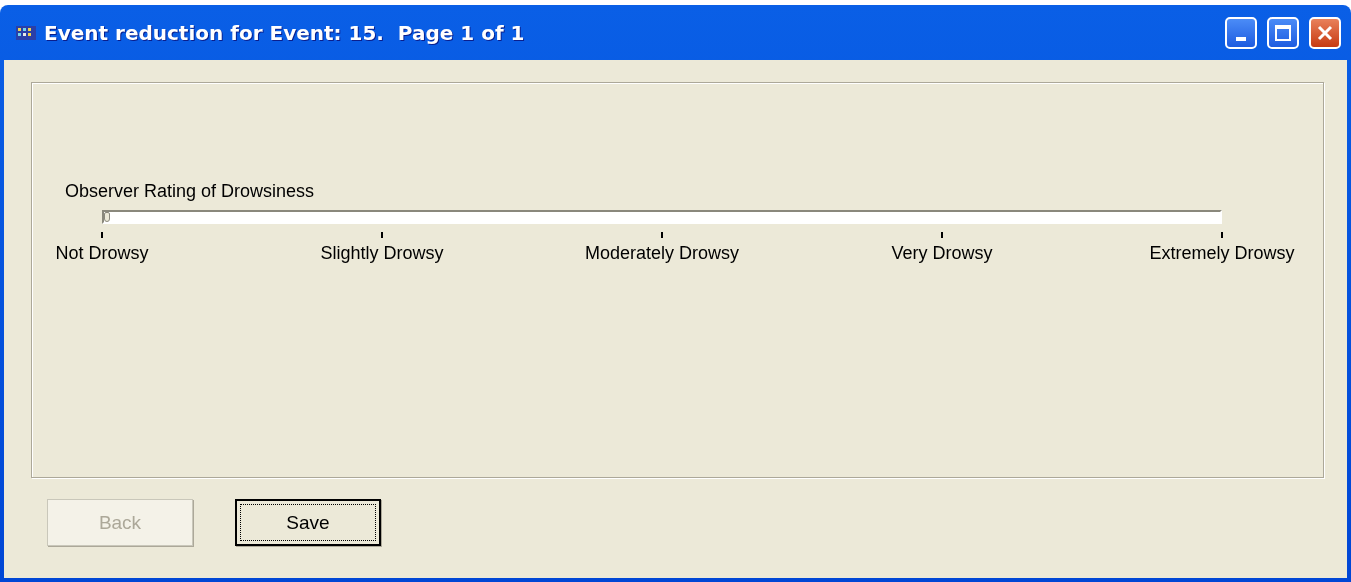  Describe the element at coordinates (285, 32) in the screenshot. I see `window-title: Event reduction for Event: 15. Page 1 of 1` at that location.